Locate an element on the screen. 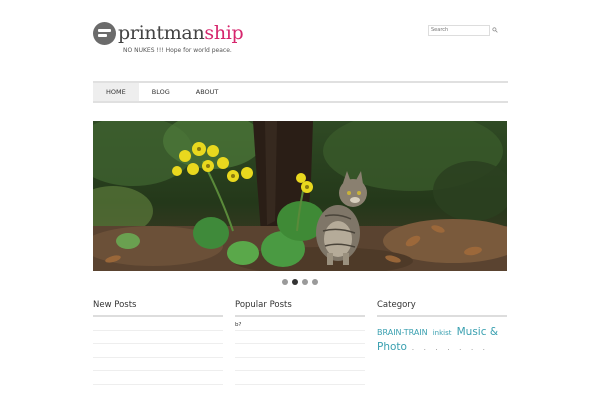  list-item: b? is located at coordinates (300, 324).